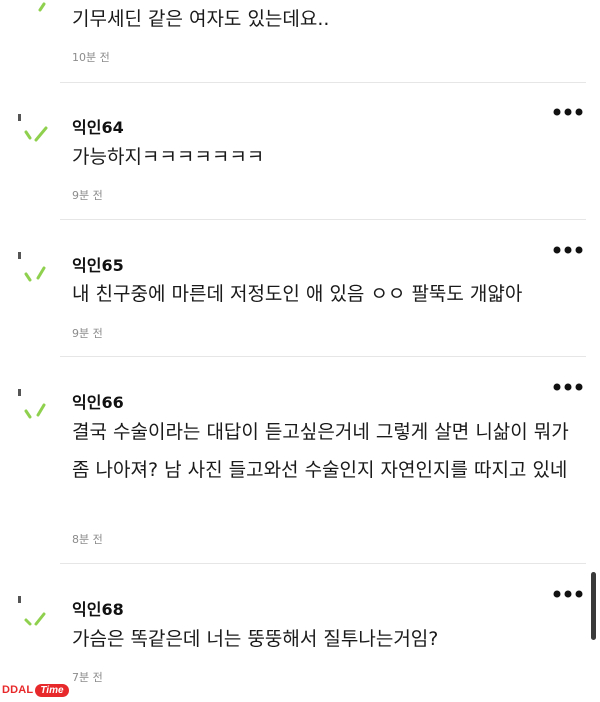  I want to click on comment-text: 기무세딘 같은 여자도 있는데요.., so click(201, 19).